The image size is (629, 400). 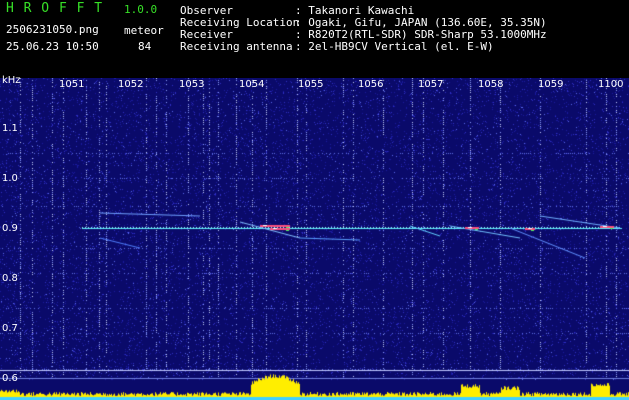 I want to click on image-filename: 2506231050.png, so click(x=52, y=29).